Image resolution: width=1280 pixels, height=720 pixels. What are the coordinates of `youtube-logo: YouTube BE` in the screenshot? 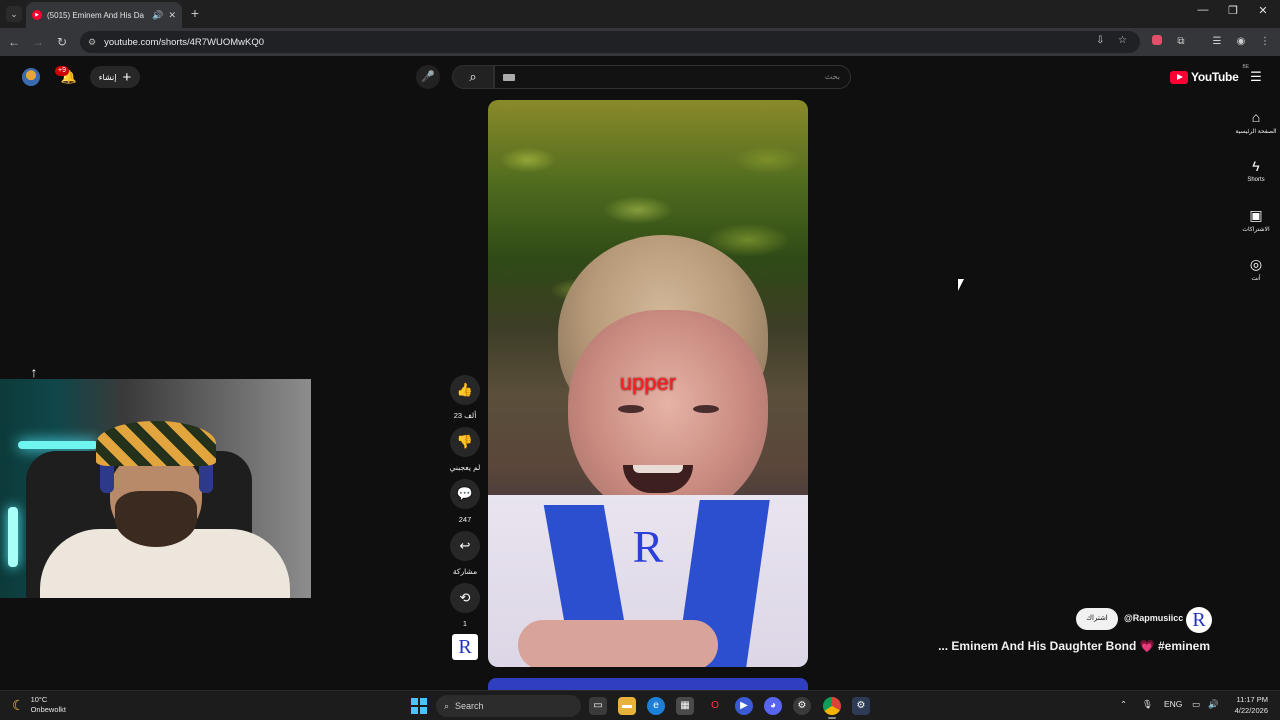 It's located at (1209, 74).